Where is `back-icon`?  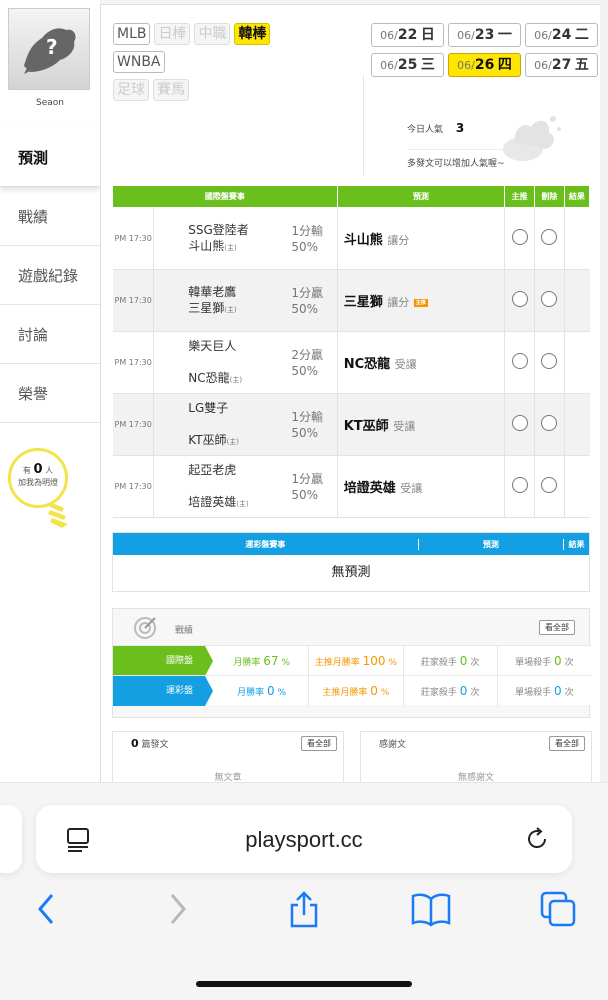 back-icon is located at coordinates (46, 909).